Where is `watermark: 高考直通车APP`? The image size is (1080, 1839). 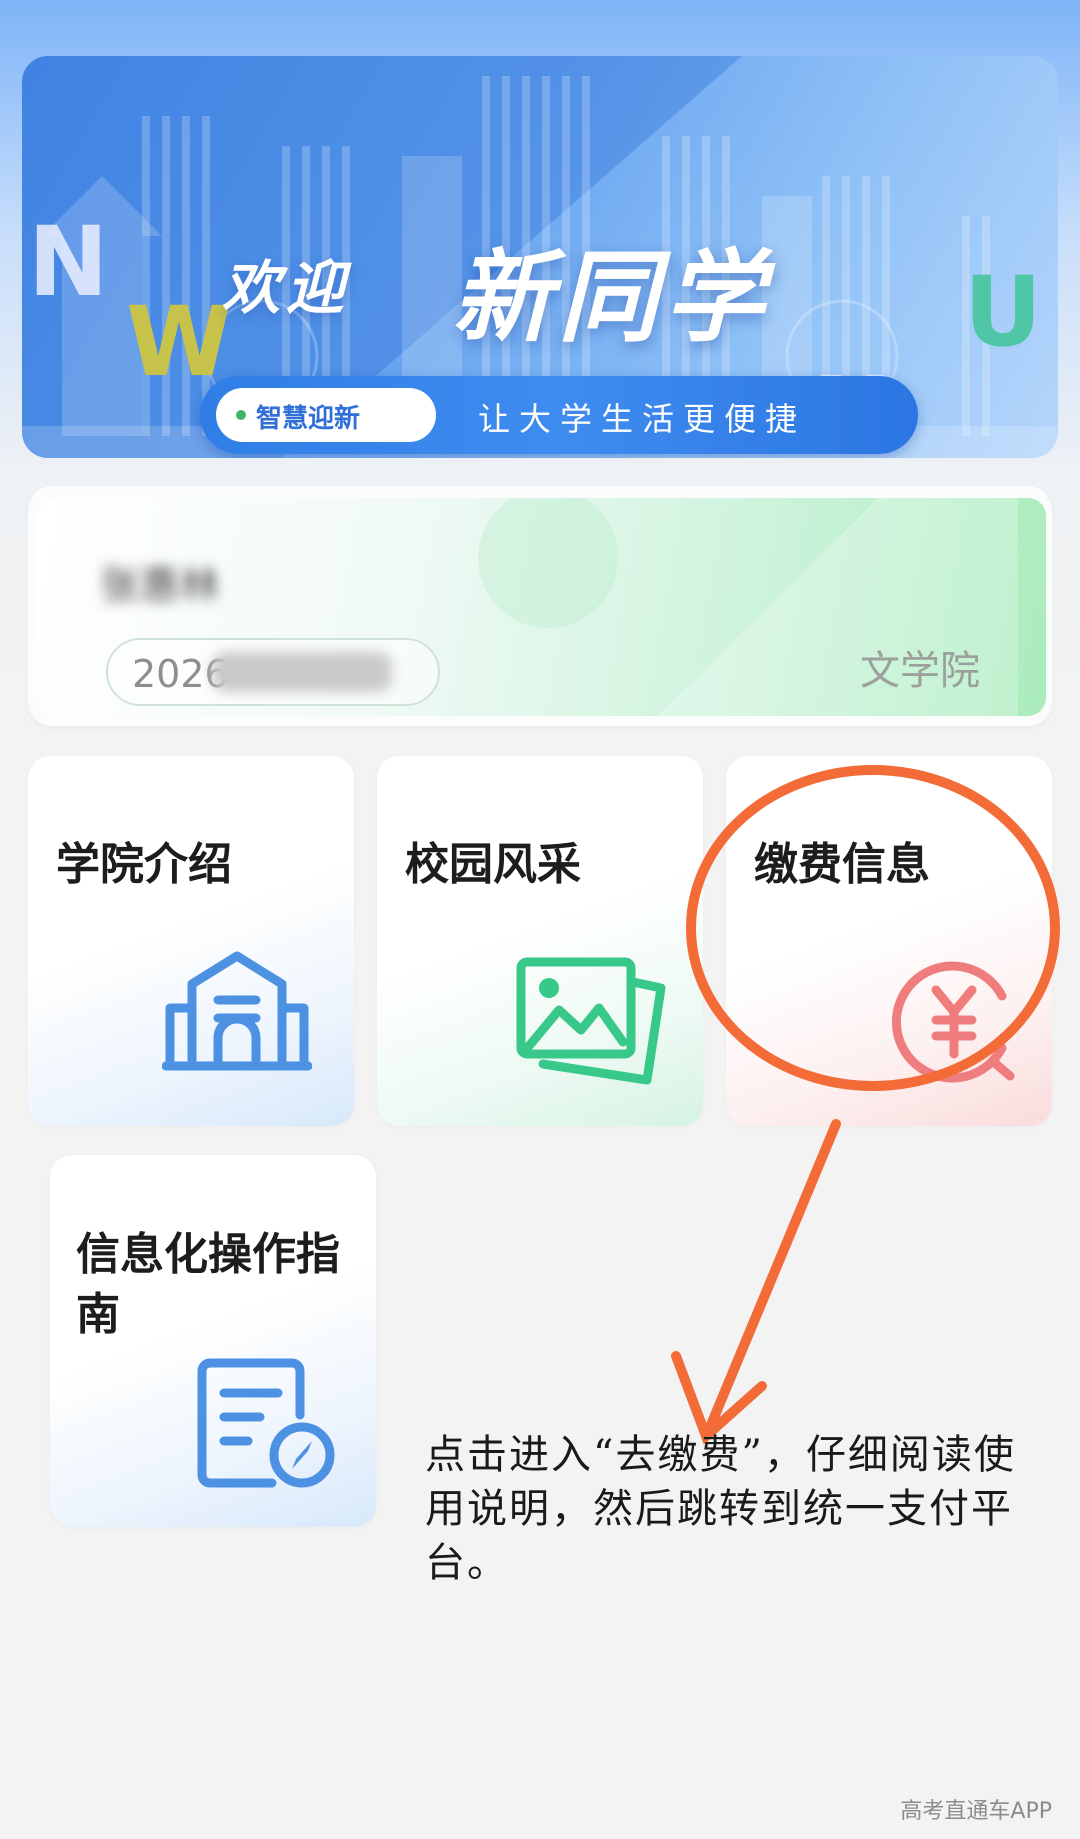
watermark: 高考直通车APP is located at coordinates (976, 1811).